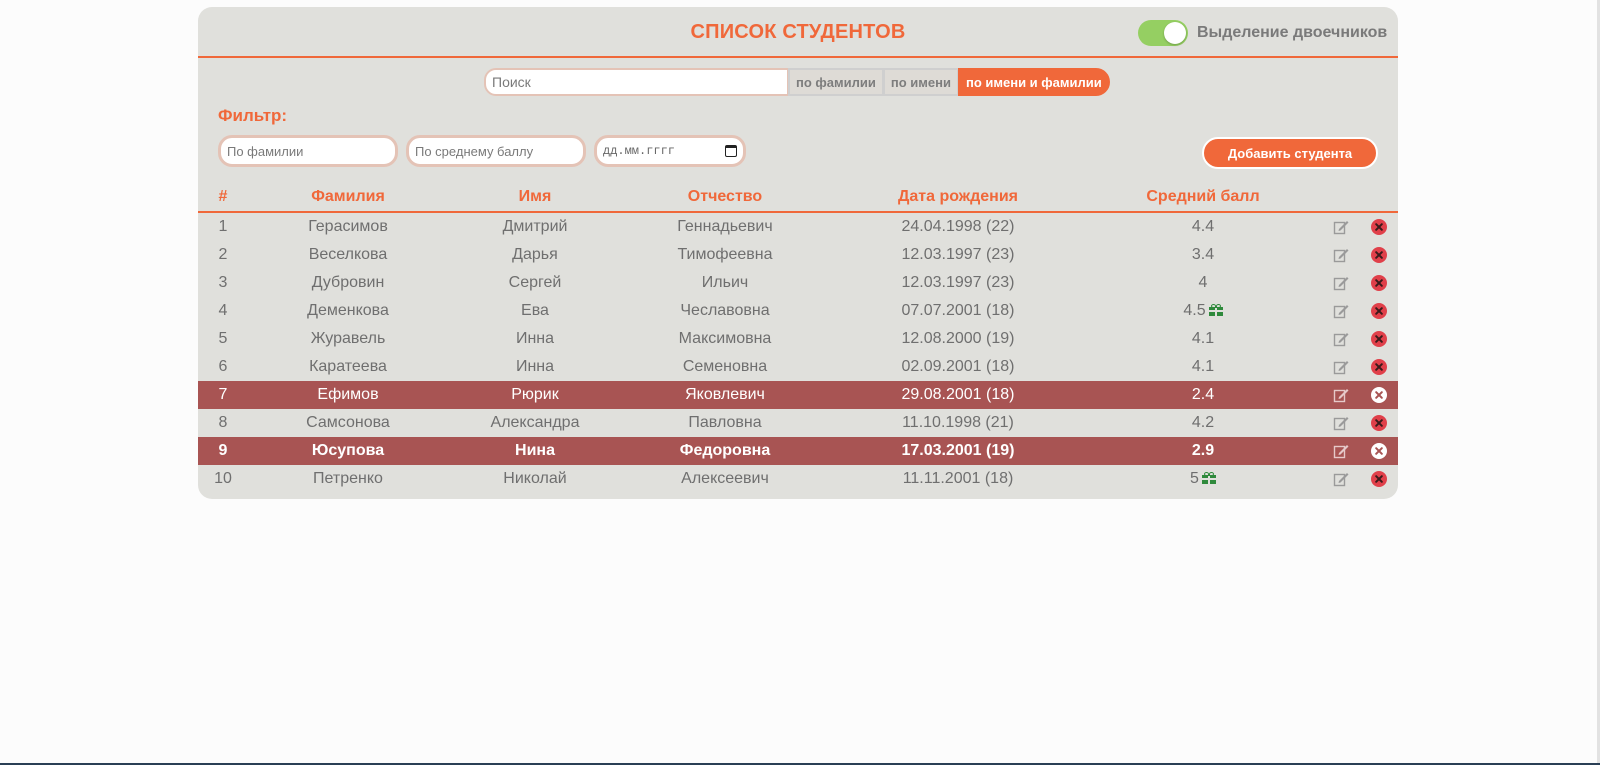 The height and width of the screenshot is (765, 1600). I want to click on row-avg: 4.2, so click(1203, 422).